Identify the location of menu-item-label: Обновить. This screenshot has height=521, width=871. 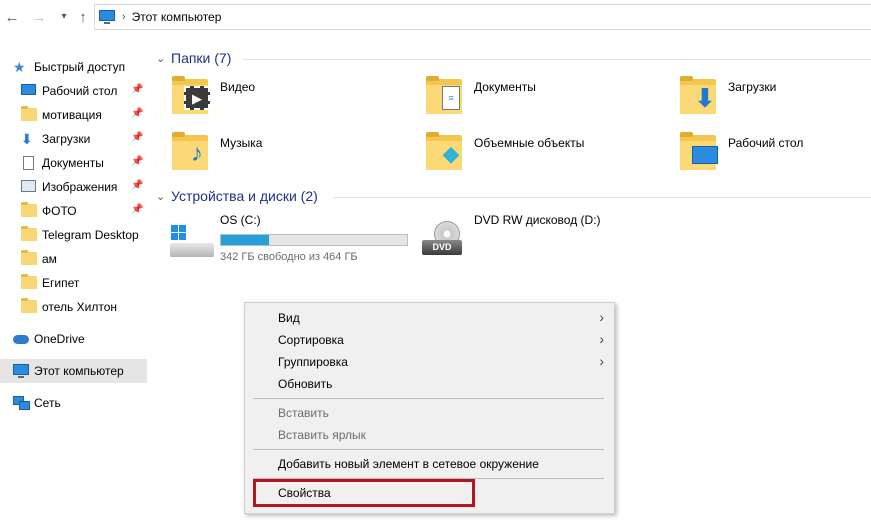
(305, 384).